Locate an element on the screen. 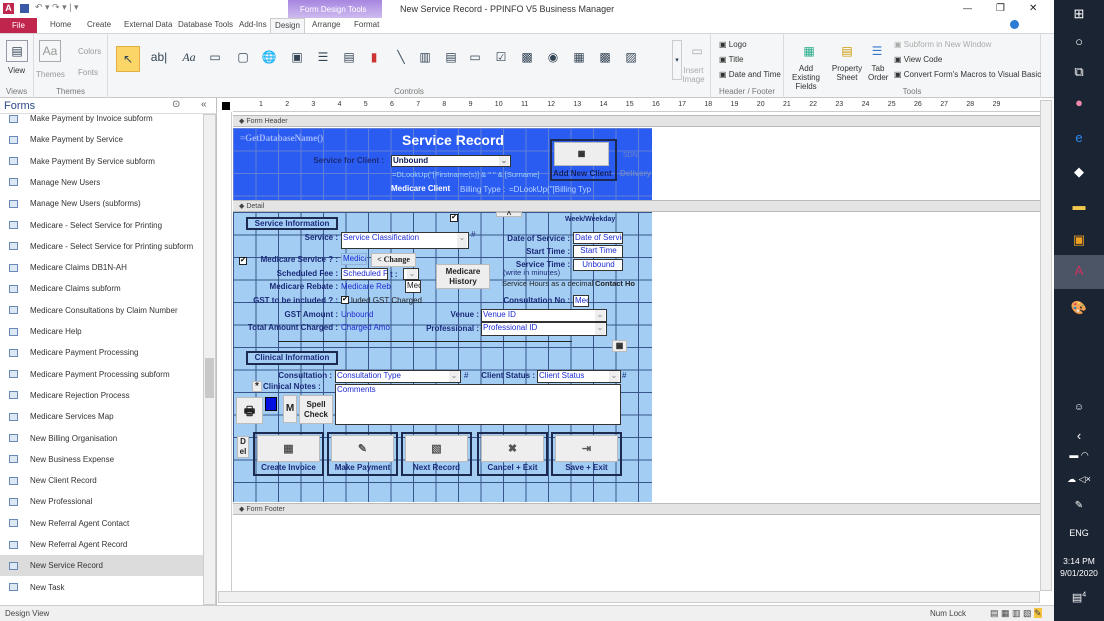 Image resolution: width=1104 pixels, height=621 pixels. themes-icon: Aa is located at coordinates (50, 51).